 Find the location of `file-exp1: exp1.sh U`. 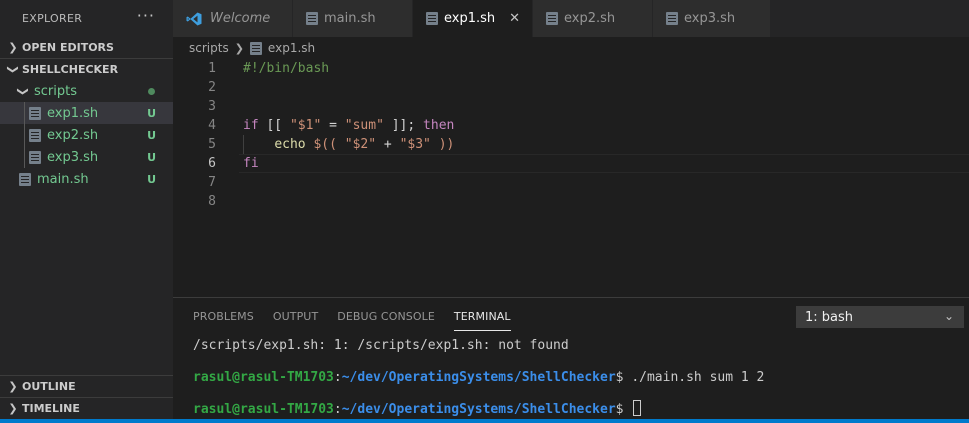

file-exp1: exp1.sh U is located at coordinates (86, 113).